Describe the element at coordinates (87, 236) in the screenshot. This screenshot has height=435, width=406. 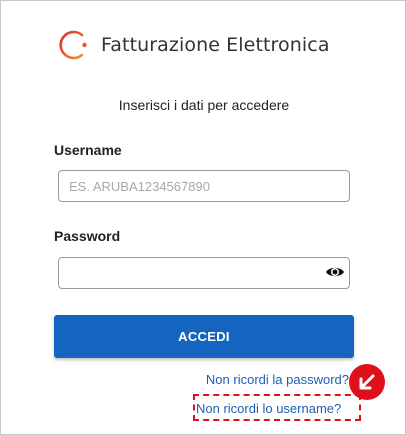
I see `password-label: Password` at that location.